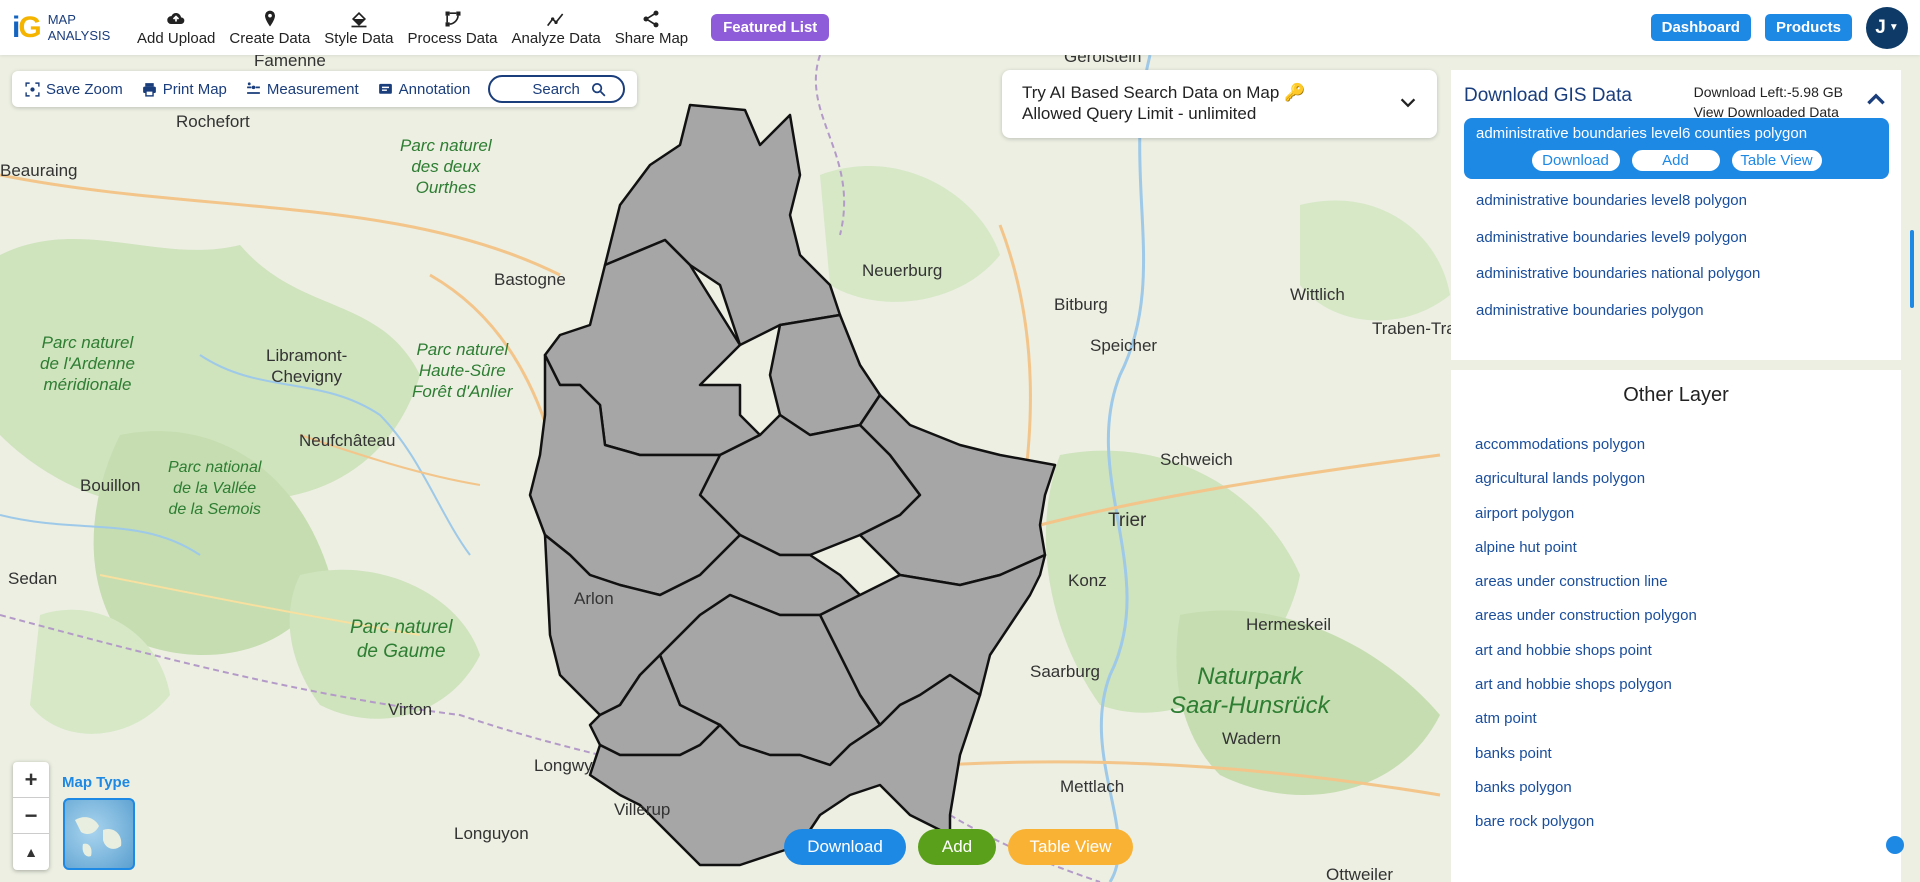 This screenshot has height=882, width=1920. I want to click on layer-list-item: administrative boundaries polygon, so click(1676, 311).